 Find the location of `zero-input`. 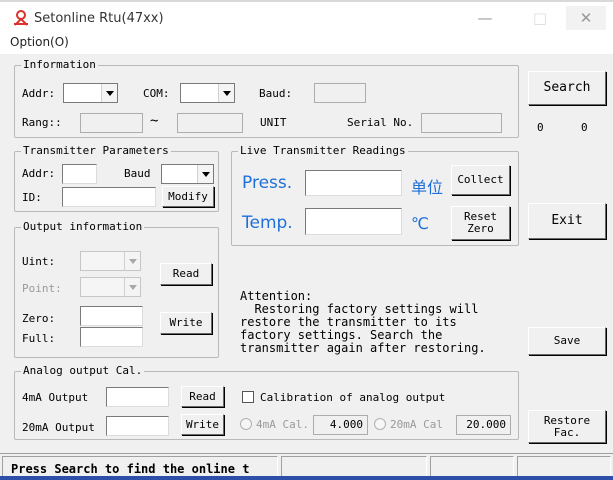

zero-input is located at coordinates (111, 316).